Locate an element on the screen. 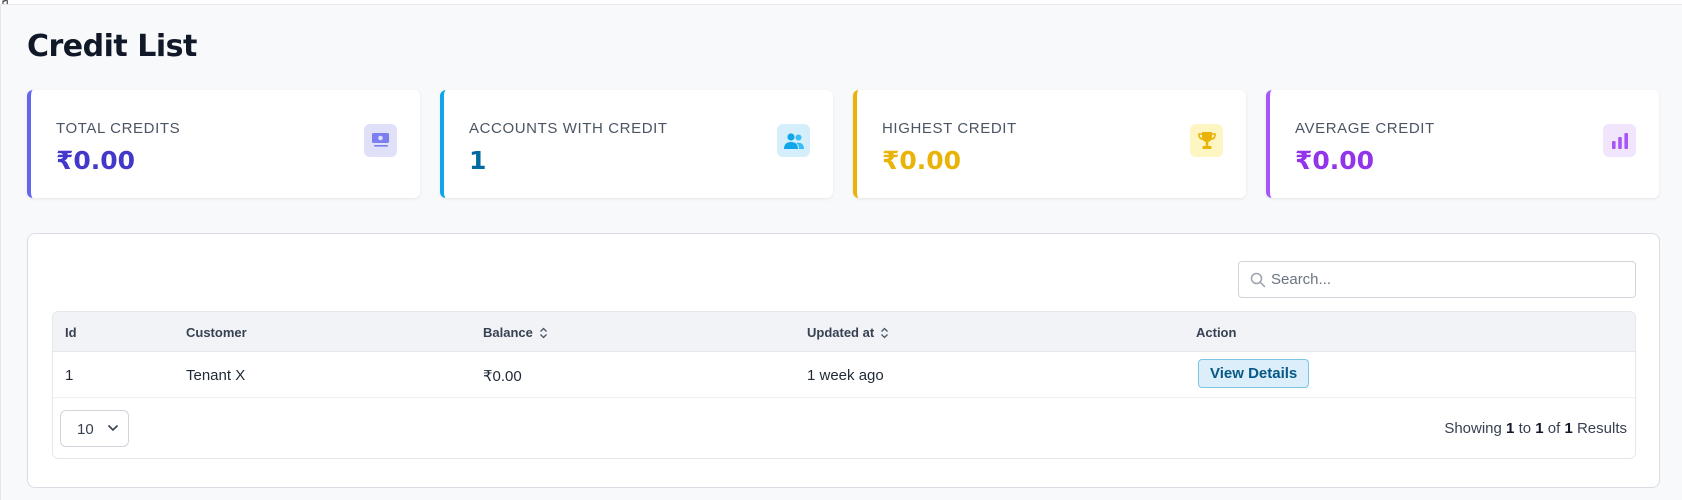  stat-label: TOTAL CREDITS is located at coordinates (118, 128).